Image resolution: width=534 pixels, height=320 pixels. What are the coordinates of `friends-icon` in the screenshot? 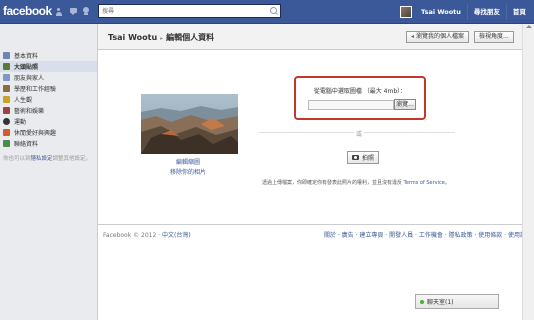 It's located at (6, 77).